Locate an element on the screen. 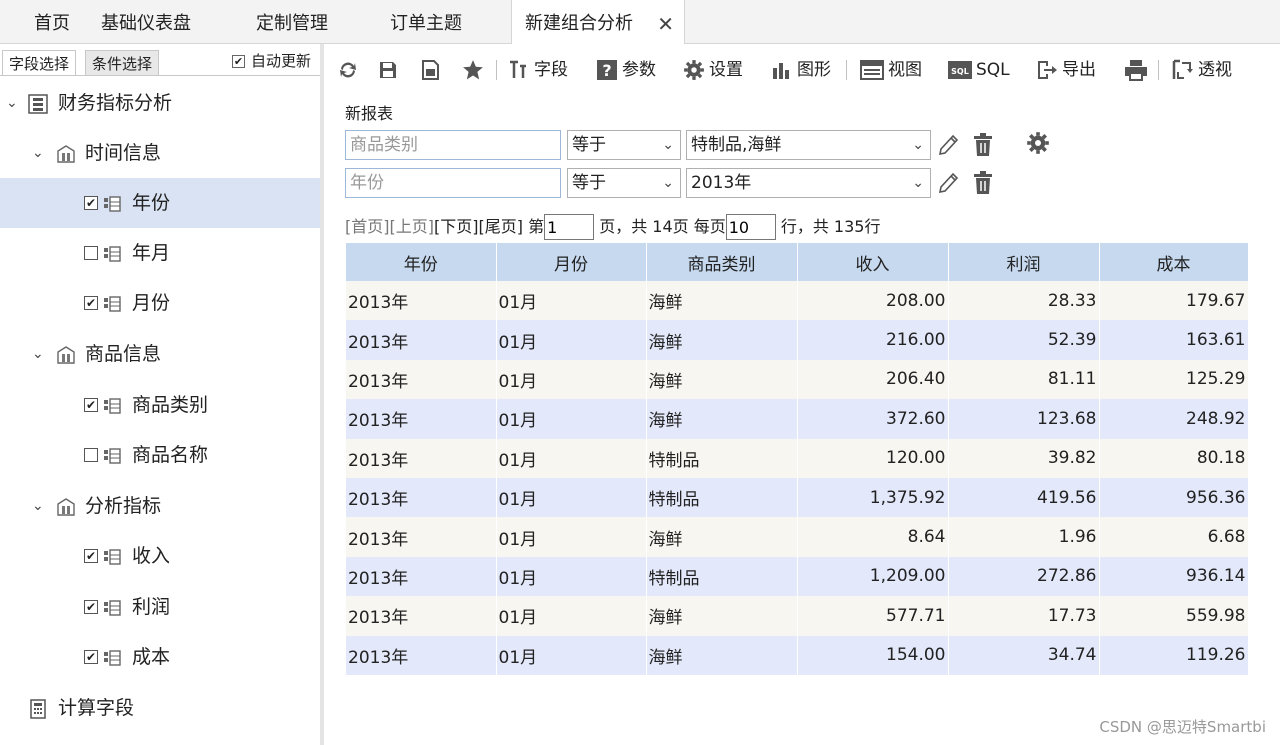 The width and height of the screenshot is (1280, 745). pivot-button: 透视 is located at coordinates (1202, 70).